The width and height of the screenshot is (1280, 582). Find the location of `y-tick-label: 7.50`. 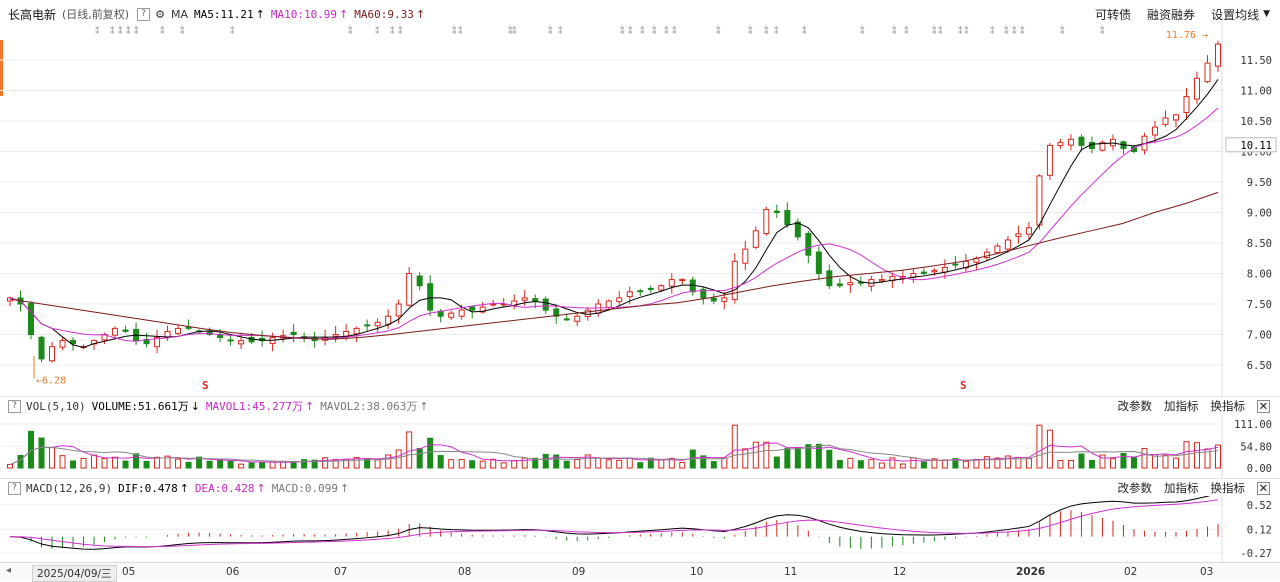

y-tick-label: 7.50 is located at coordinates (1259, 305).